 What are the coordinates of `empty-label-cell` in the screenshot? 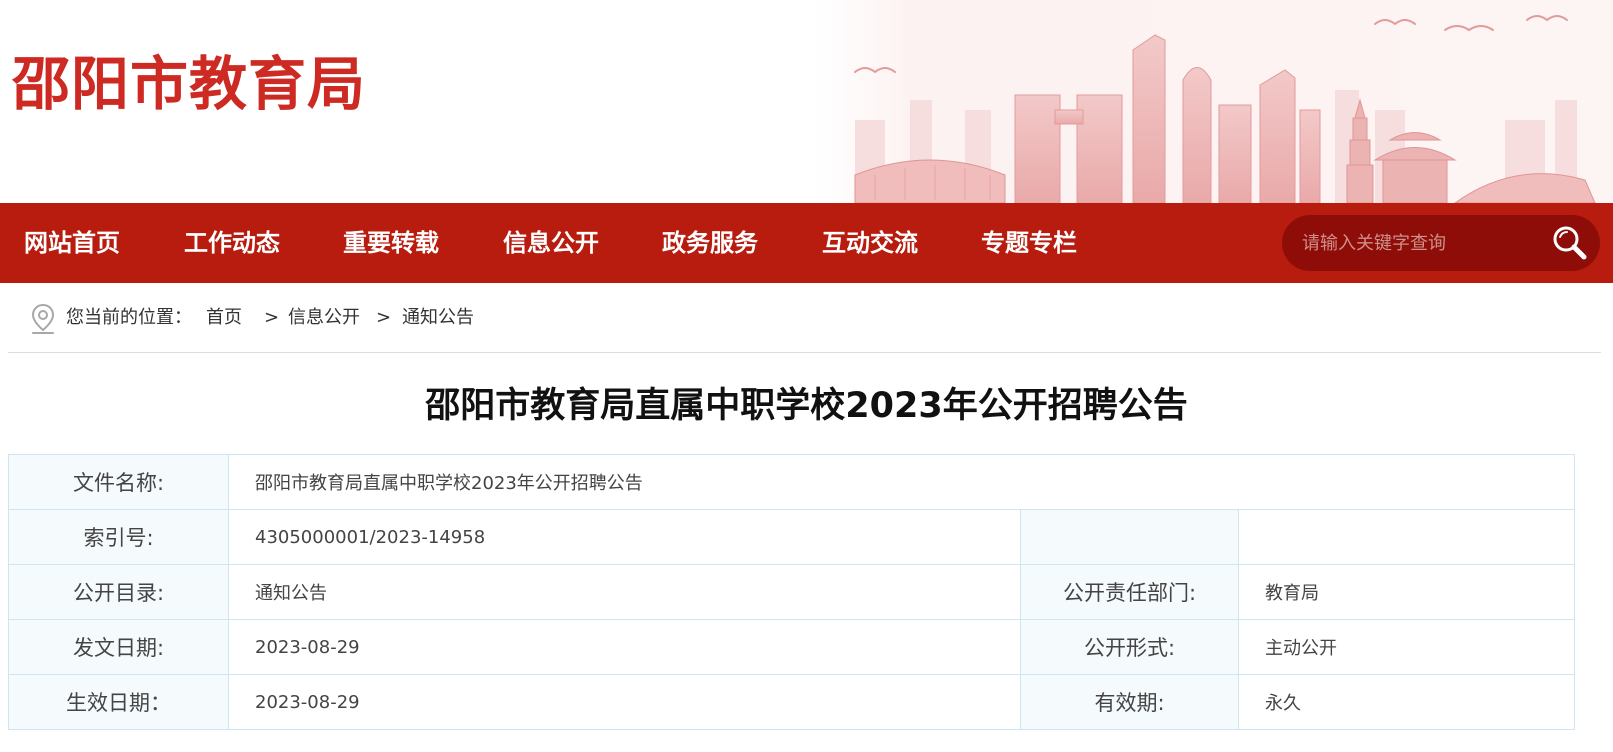 It's located at (1129, 537).